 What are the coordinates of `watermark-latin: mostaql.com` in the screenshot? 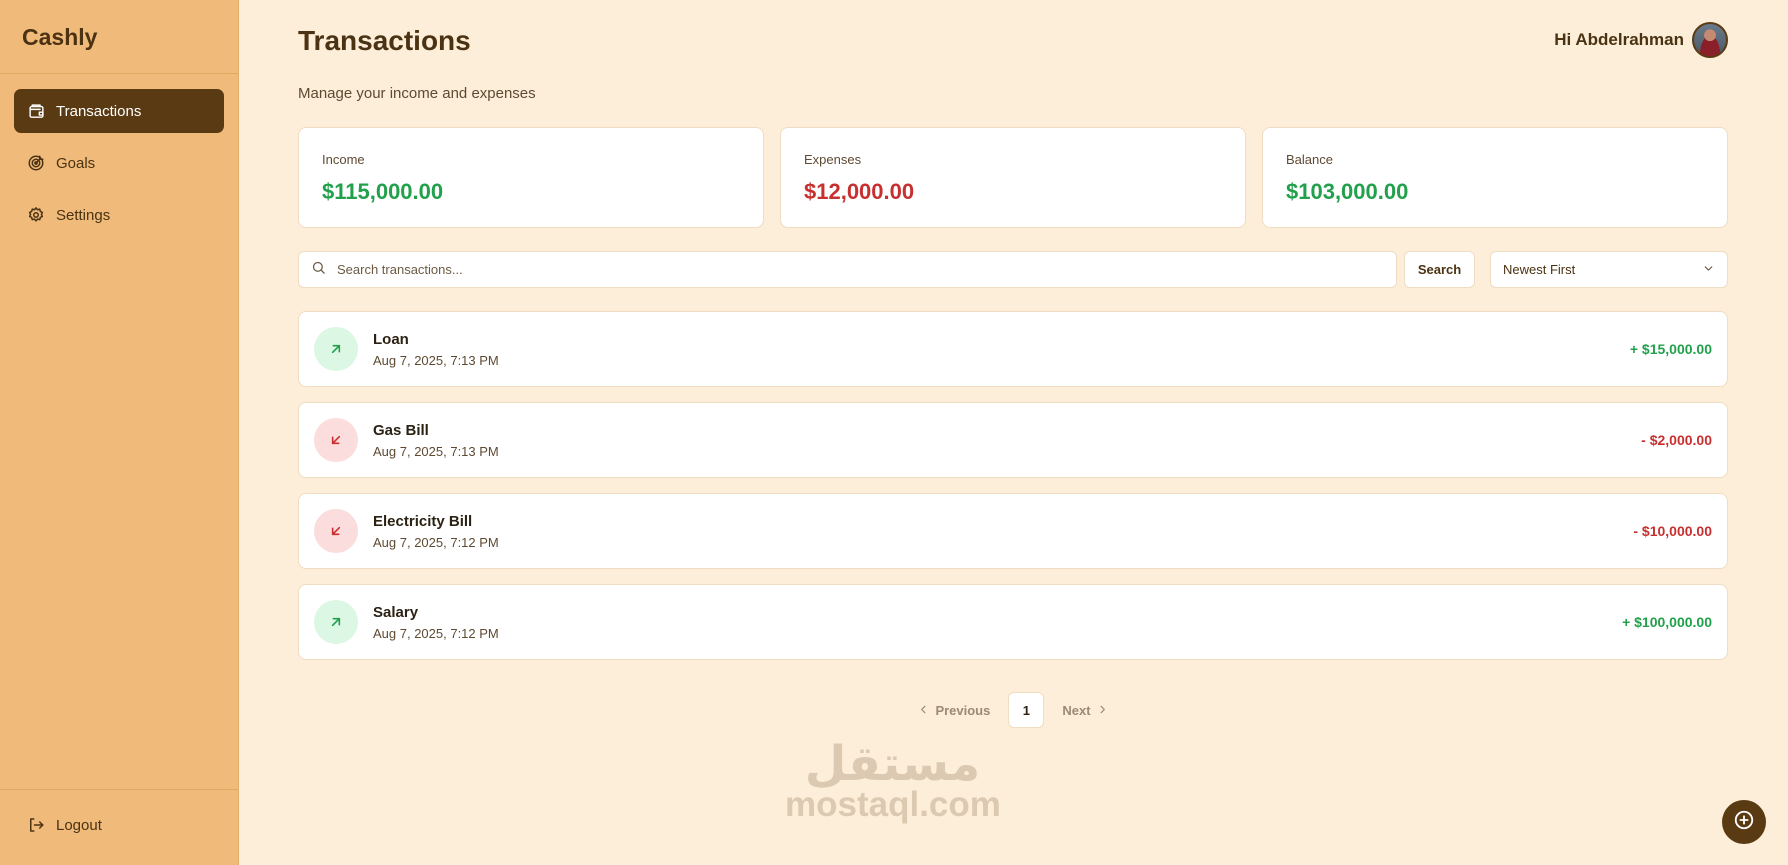 It's located at (893, 804).